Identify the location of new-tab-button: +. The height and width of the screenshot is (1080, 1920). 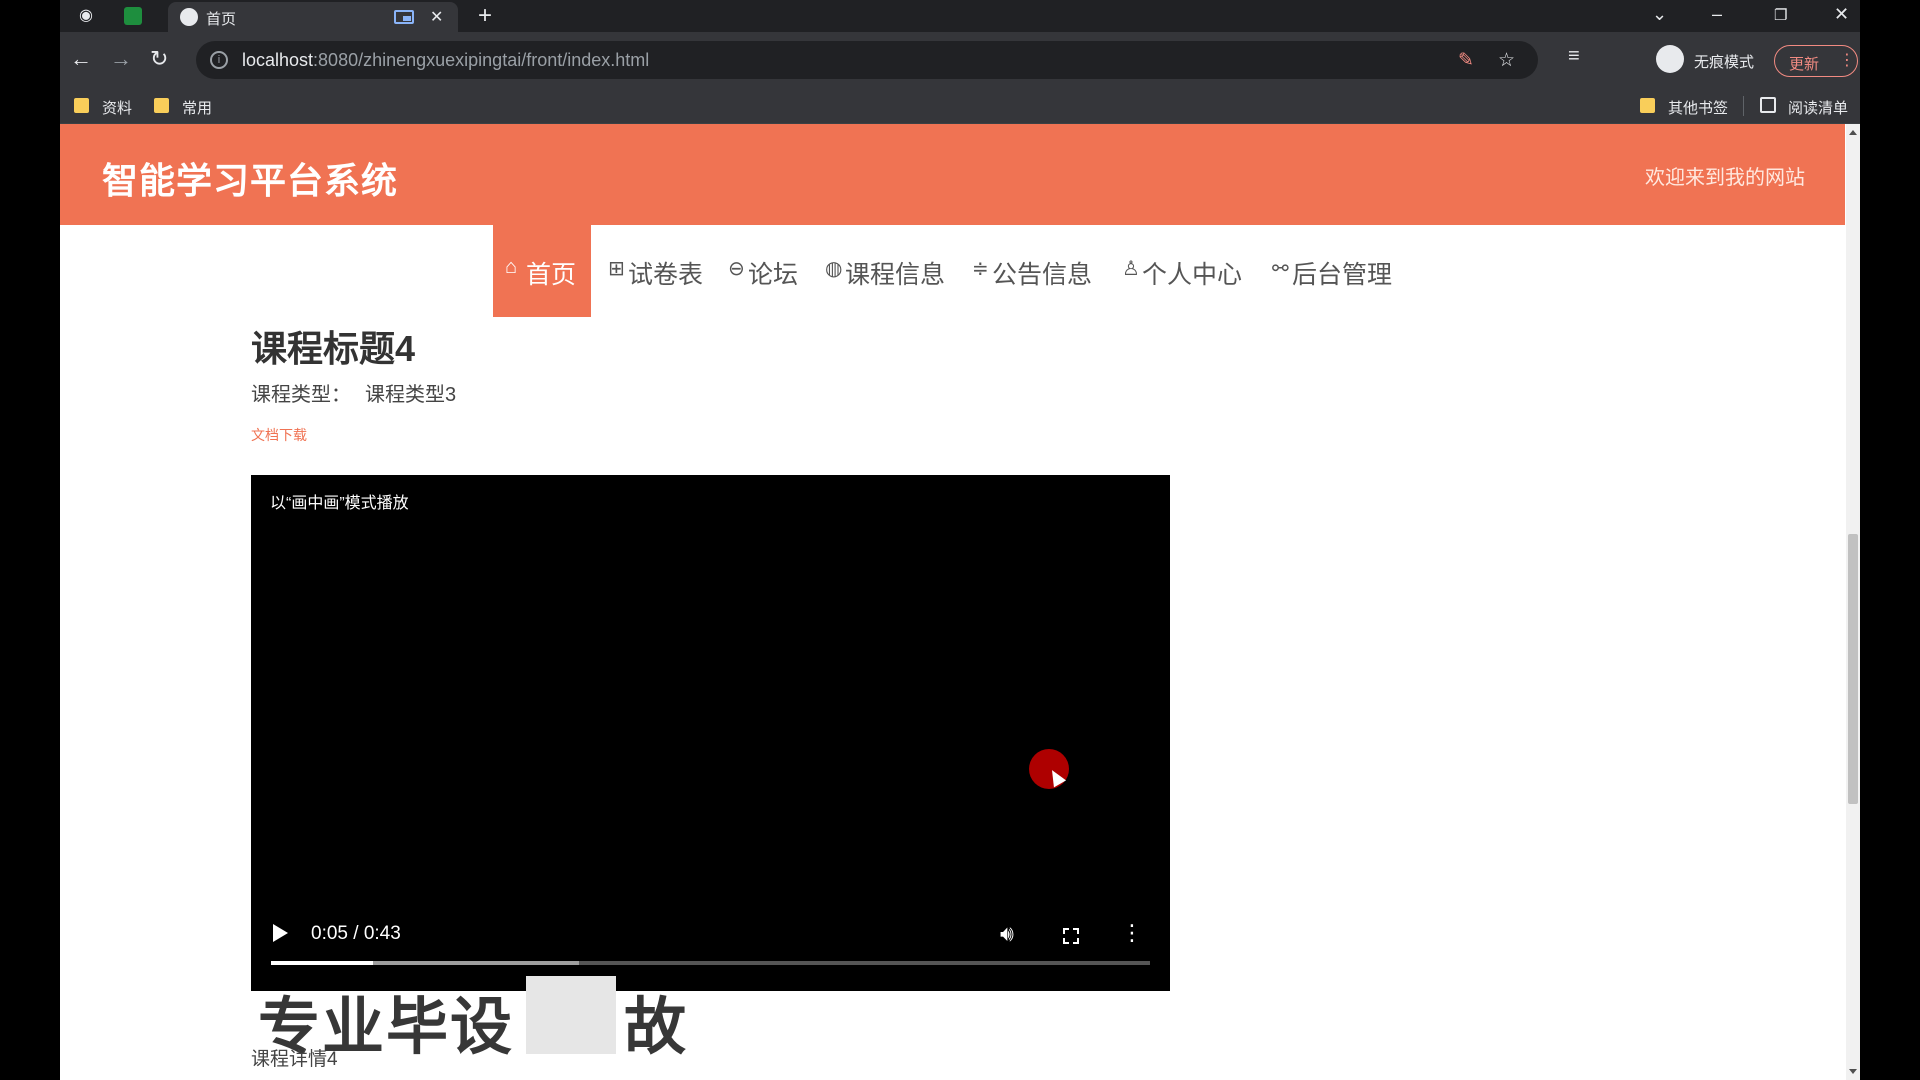
(485, 16).